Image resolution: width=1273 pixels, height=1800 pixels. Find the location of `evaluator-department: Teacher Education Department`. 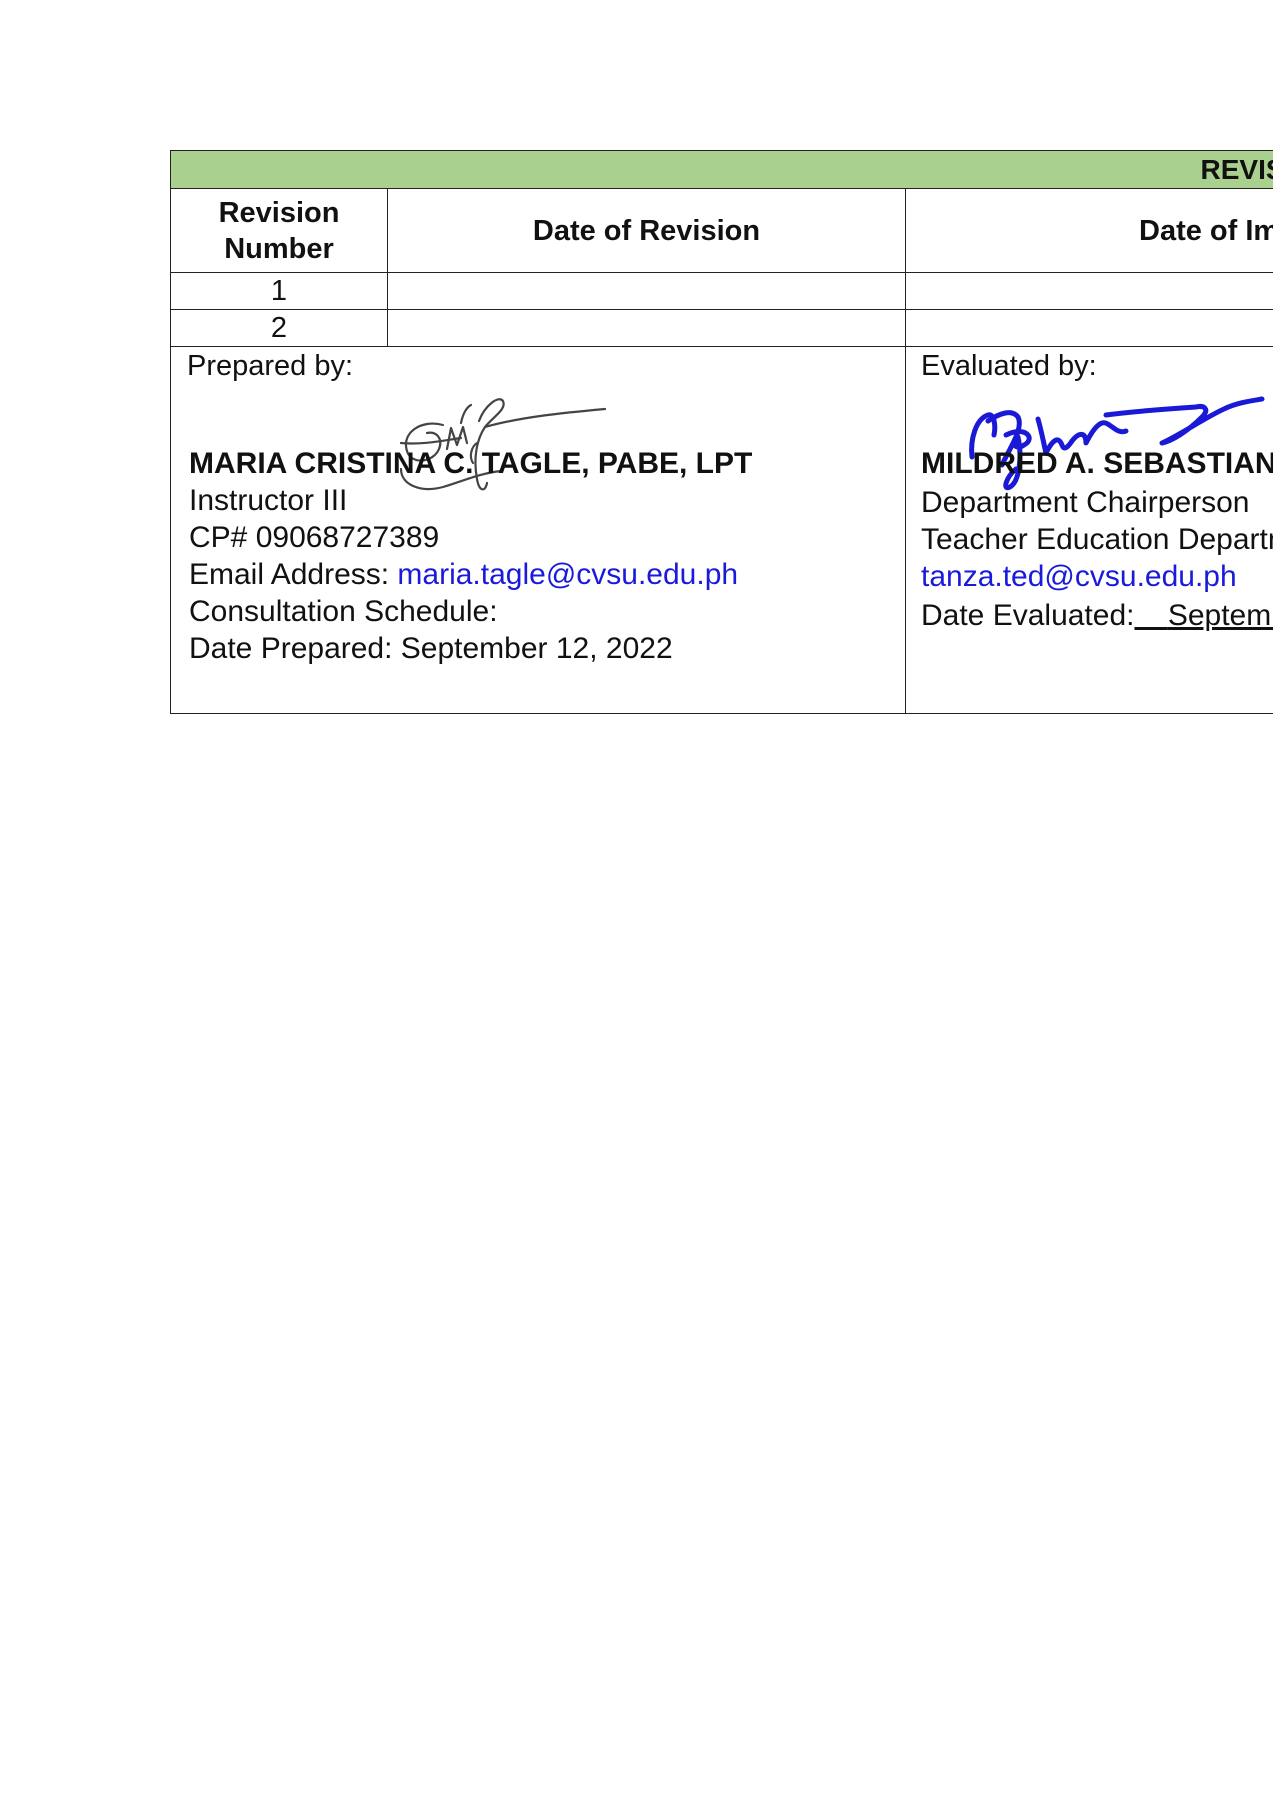

evaluator-department: Teacher Education Department is located at coordinates (1097, 539).